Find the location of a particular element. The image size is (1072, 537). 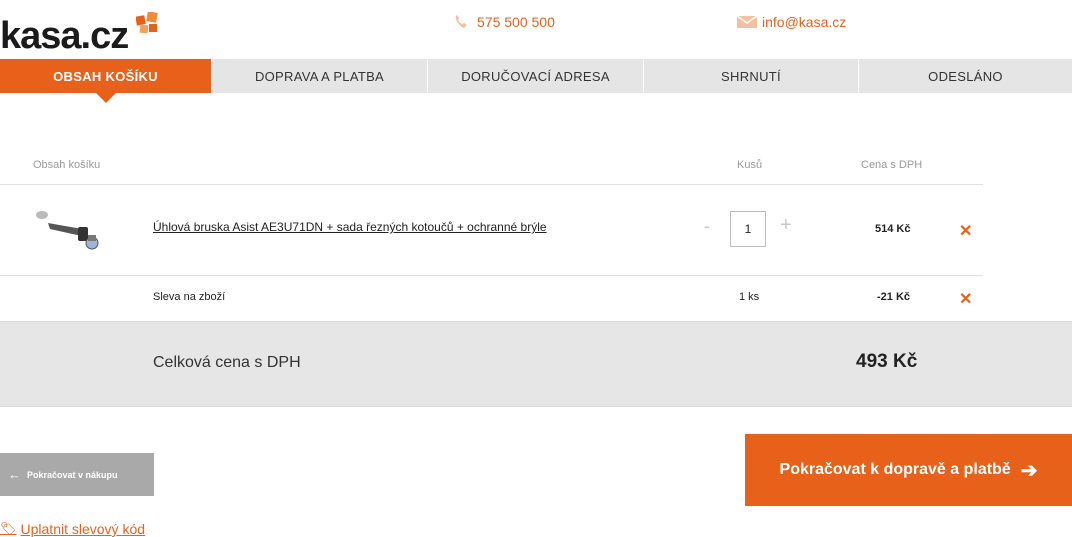

phone-contact: 575 500 500 is located at coordinates (504, 22).